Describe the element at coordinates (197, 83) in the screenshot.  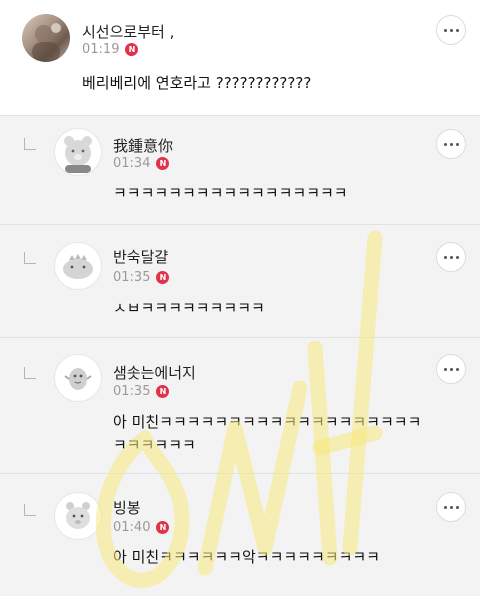
I see `comment-text: 베리베리에 연호라고 ????????????` at that location.